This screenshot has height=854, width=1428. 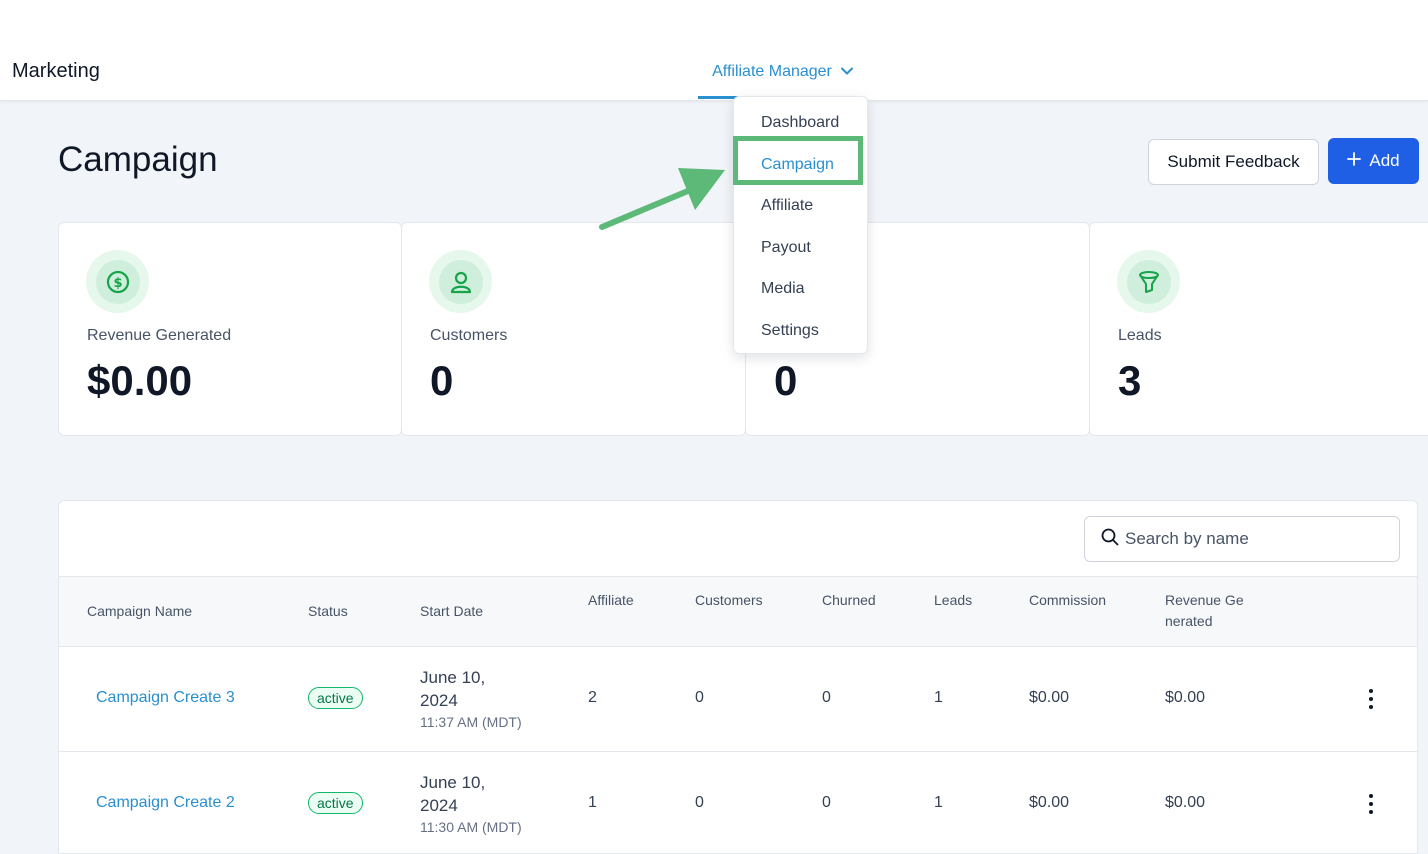 What do you see at coordinates (613, 600) in the screenshot?
I see `column-header: Affiliate` at bounding box center [613, 600].